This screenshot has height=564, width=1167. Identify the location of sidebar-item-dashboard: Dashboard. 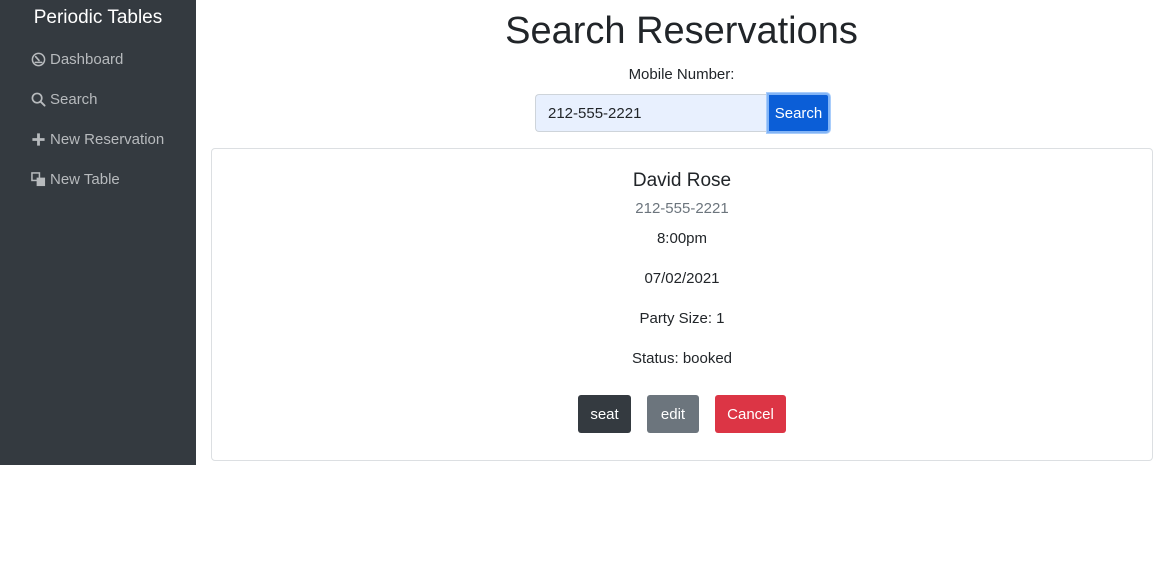
(97, 59).